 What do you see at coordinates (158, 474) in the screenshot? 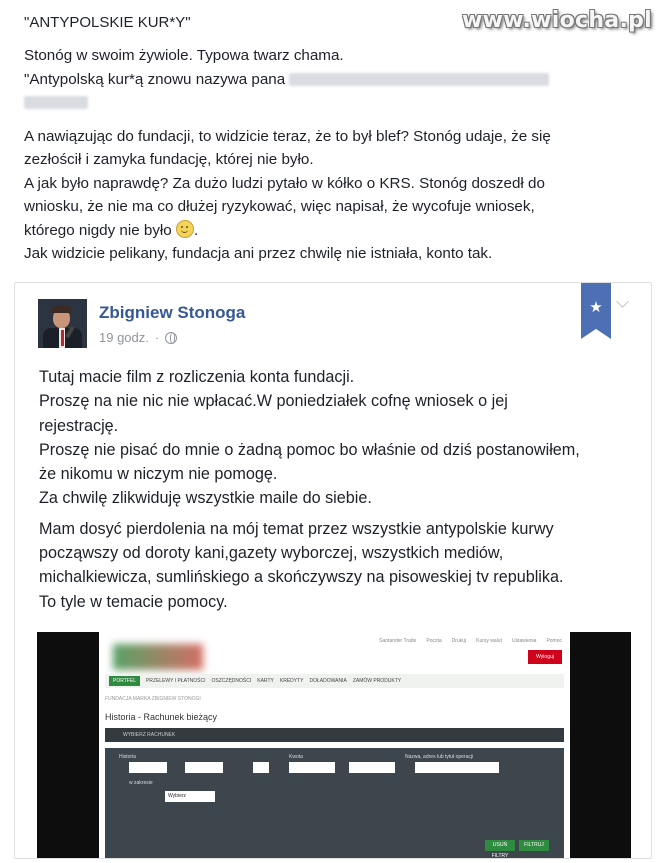
I see `message-line: że nikomu w niczym nie pomogę.` at bounding box center [158, 474].